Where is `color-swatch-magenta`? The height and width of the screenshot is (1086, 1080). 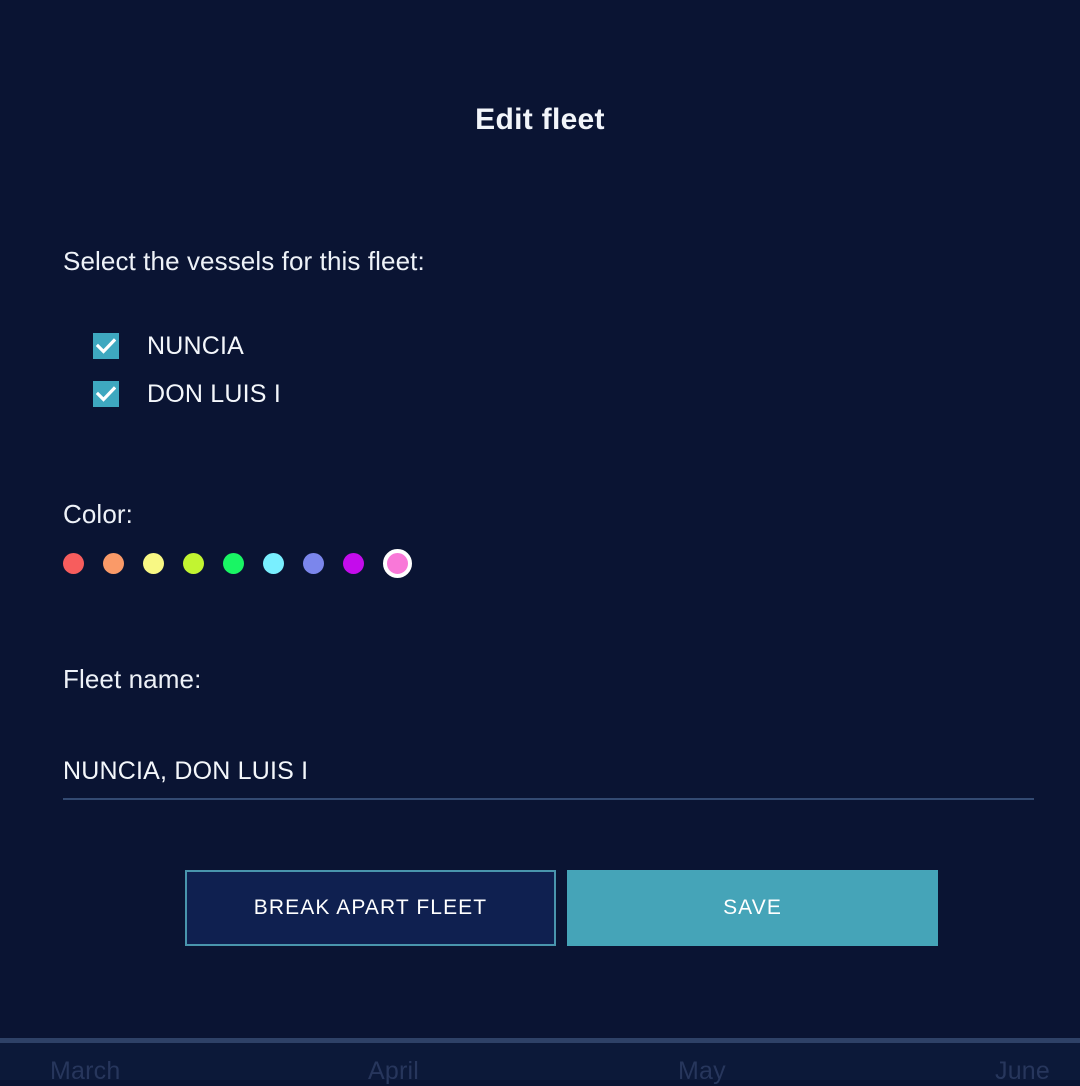 color-swatch-magenta is located at coordinates (363, 563).